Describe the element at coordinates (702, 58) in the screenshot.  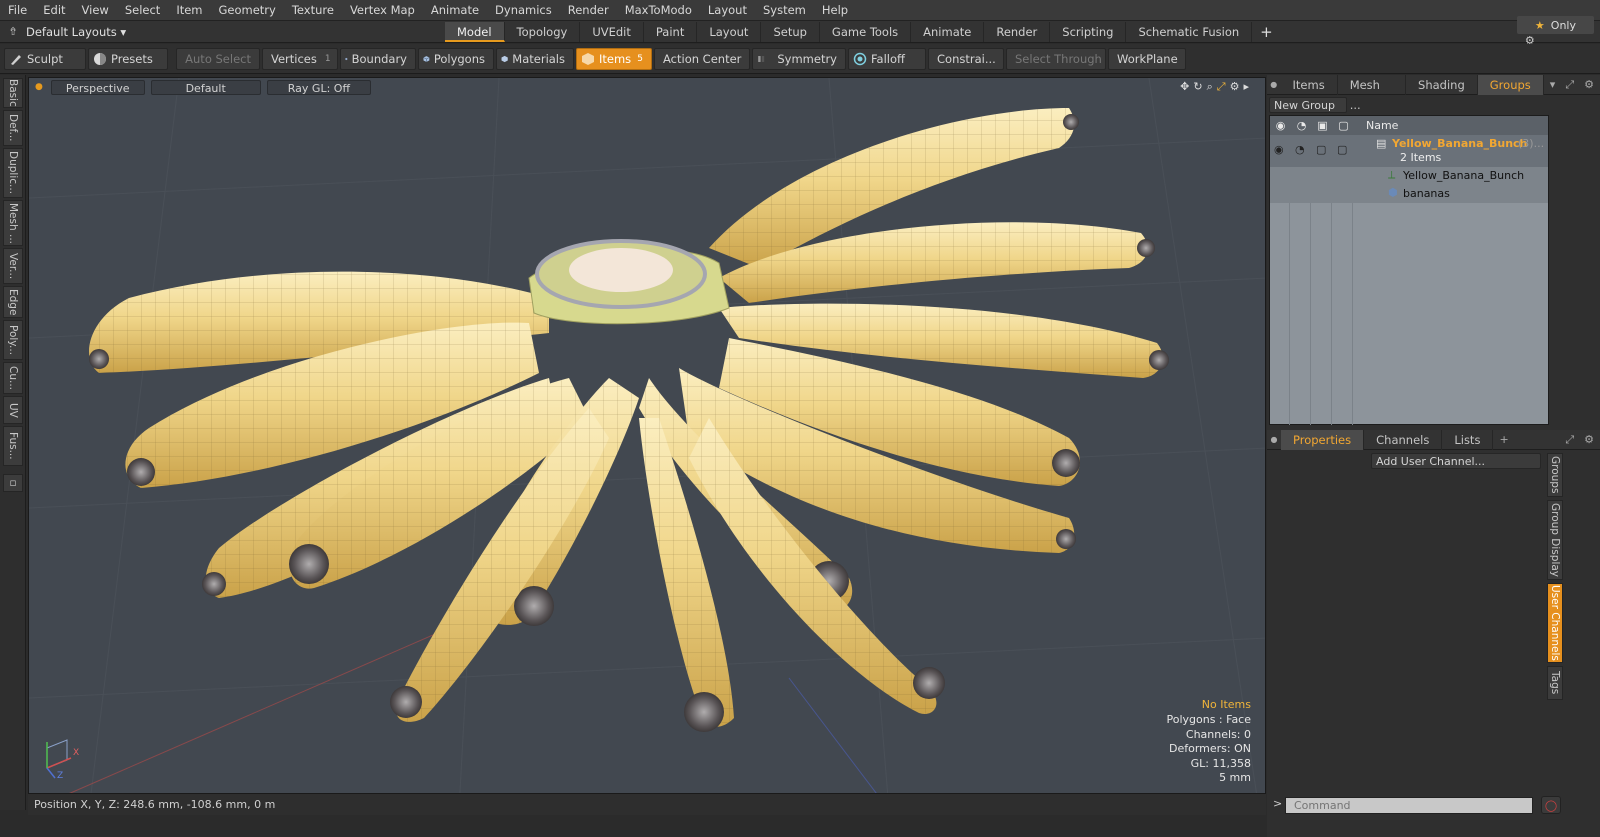
I see `action-center-button: Action Center` at that location.